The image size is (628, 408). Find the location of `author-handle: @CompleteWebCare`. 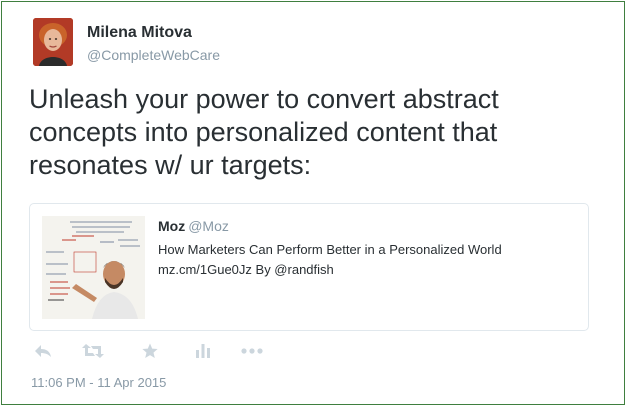

author-handle: @CompleteWebCare is located at coordinates (153, 55).